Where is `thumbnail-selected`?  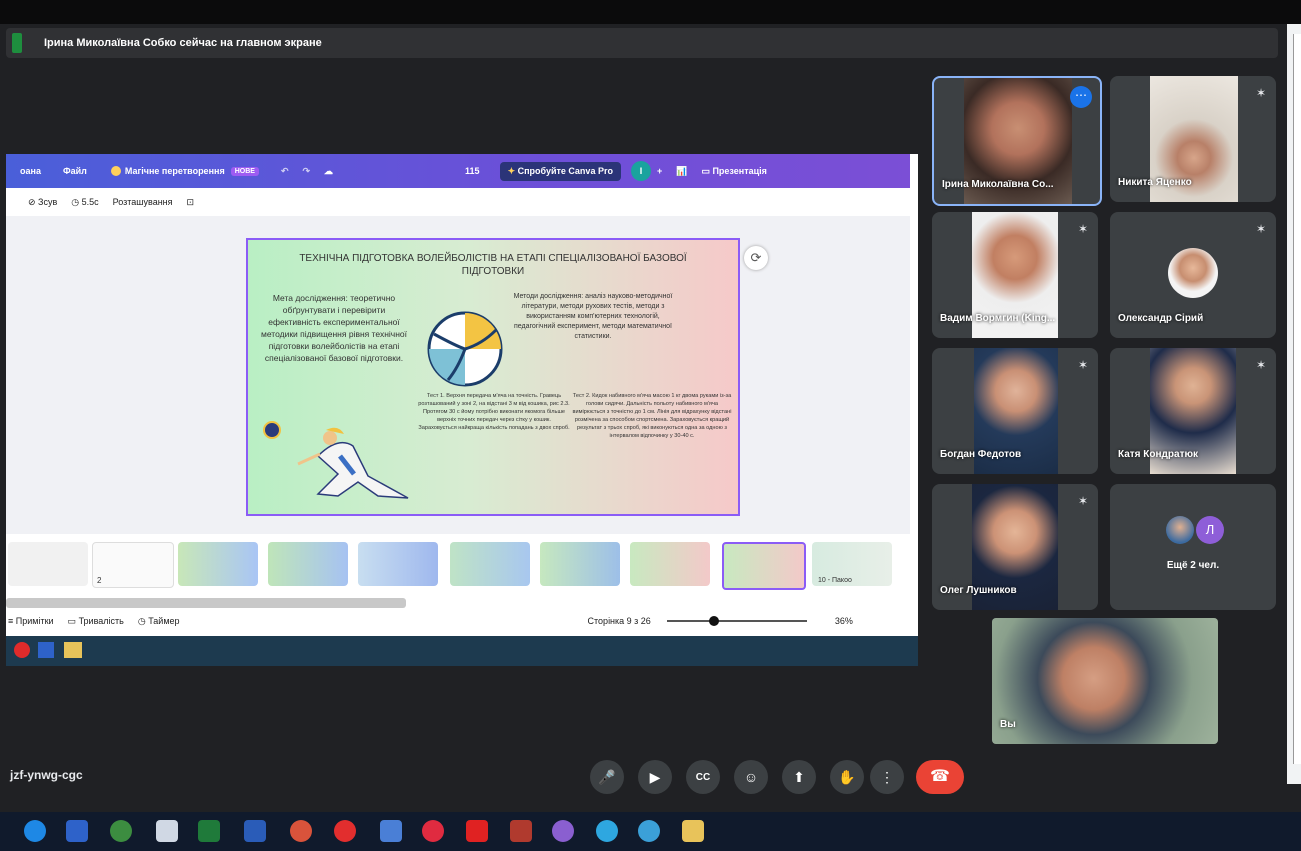 thumbnail-selected is located at coordinates (764, 566).